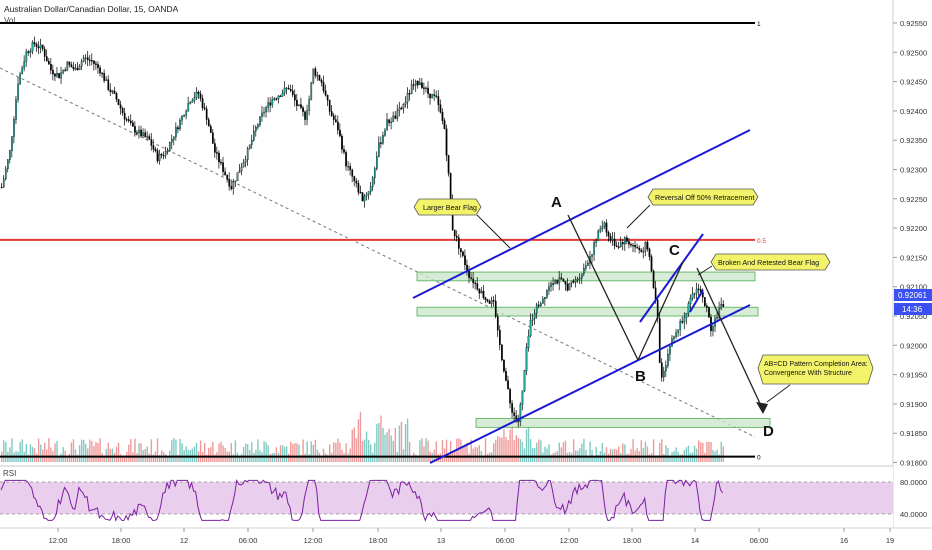  Describe the element at coordinates (313, 540) in the screenshot. I see `x-tick-label: 12:00` at that location.